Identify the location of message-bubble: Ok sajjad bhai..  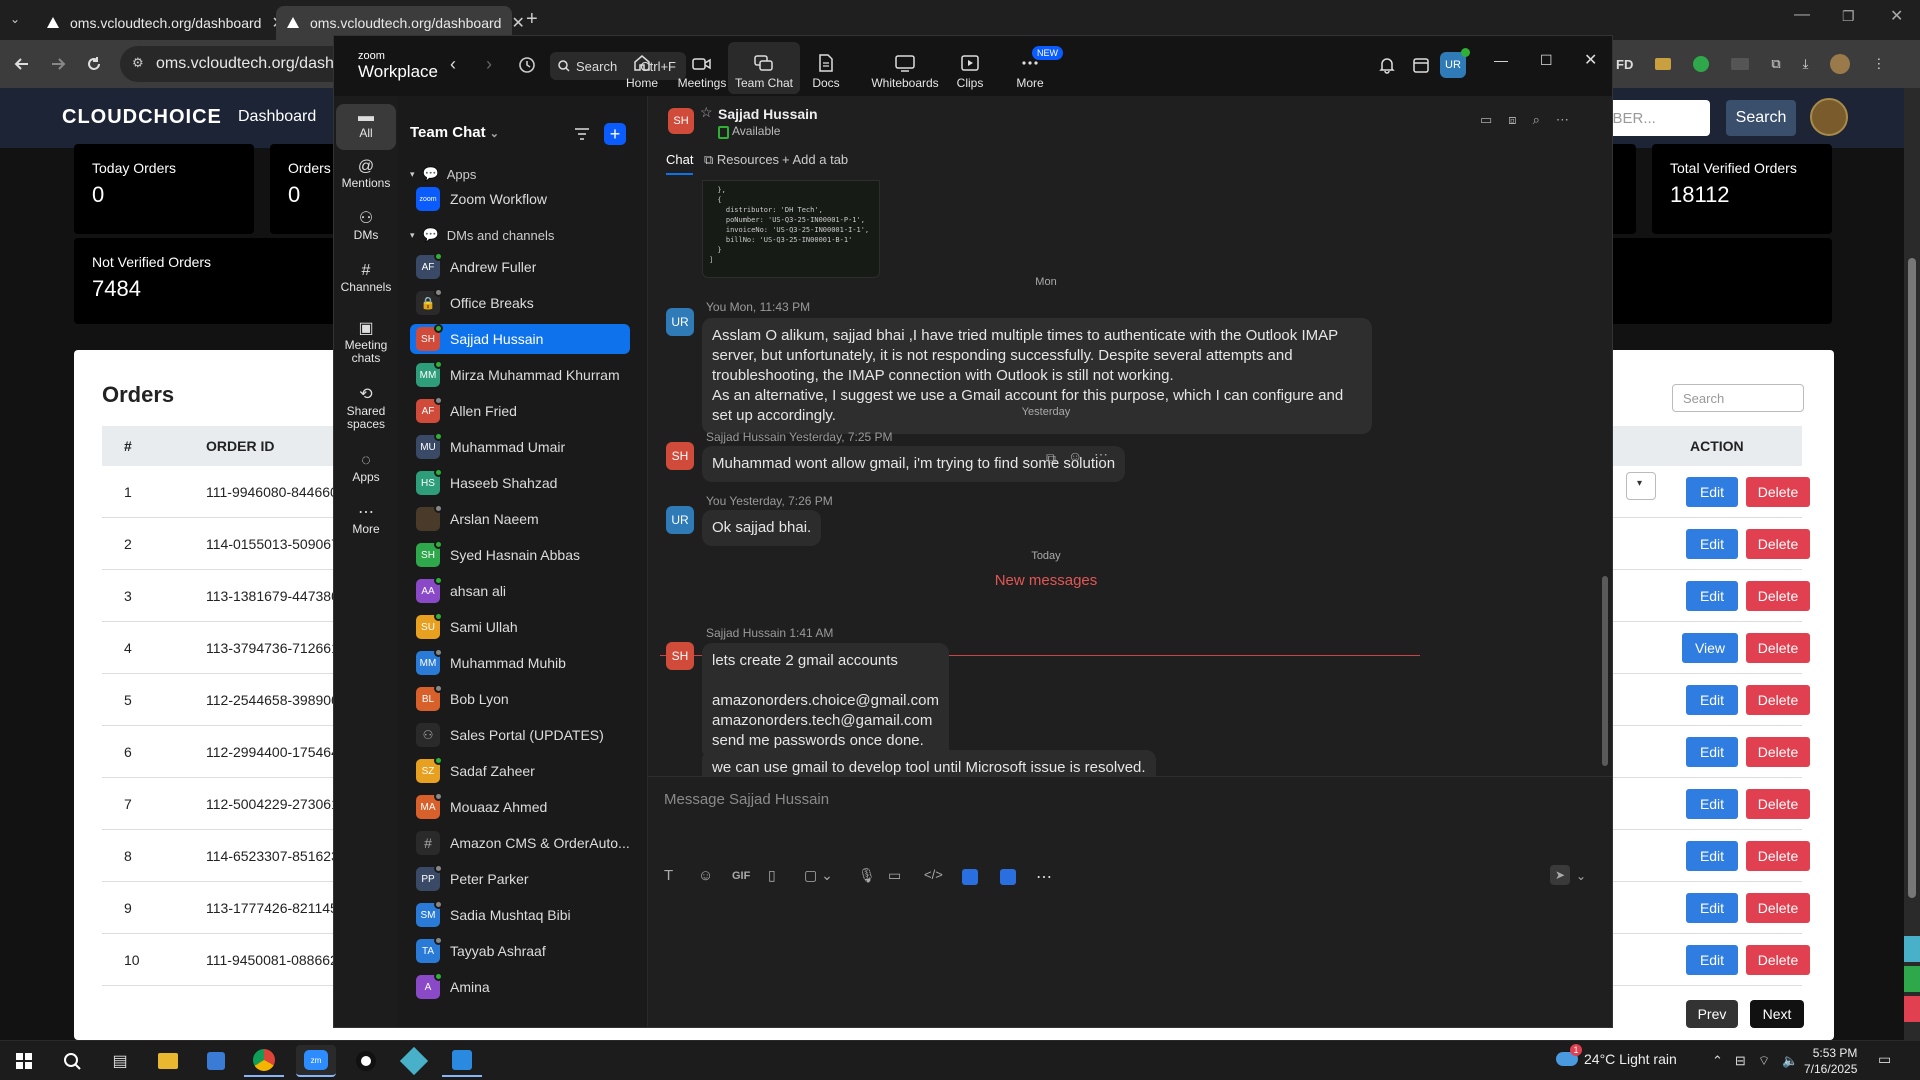
(762, 528).